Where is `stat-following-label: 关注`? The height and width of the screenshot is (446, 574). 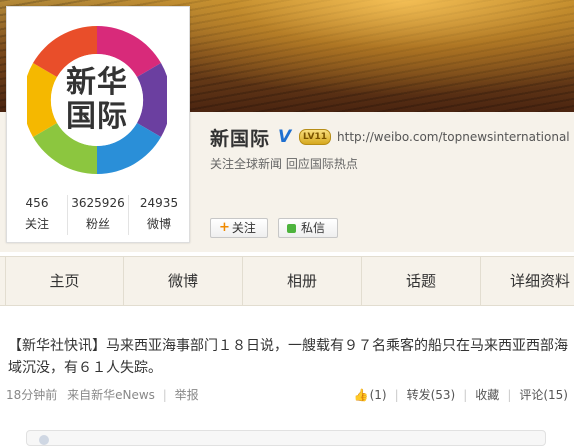
stat-following-label: 关注 is located at coordinates (36, 224).